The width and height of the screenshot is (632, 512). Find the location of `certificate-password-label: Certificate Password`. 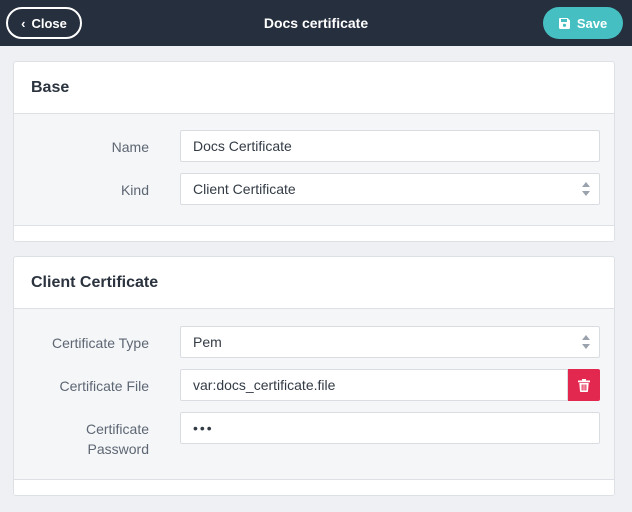

certificate-password-label: Certificate Password is located at coordinates (74, 439).